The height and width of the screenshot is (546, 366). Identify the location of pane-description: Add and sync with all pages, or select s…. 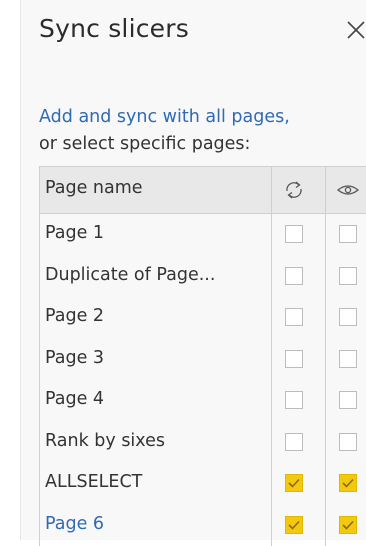
(202, 131).